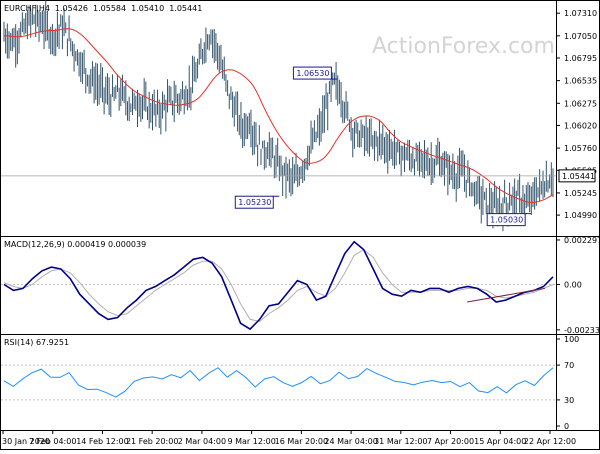 The width and height of the screenshot is (600, 454). What do you see at coordinates (75, 244) in the screenshot?
I see `macd-title: MACD(12,26,9) 0.000419 0.000039` at bounding box center [75, 244].